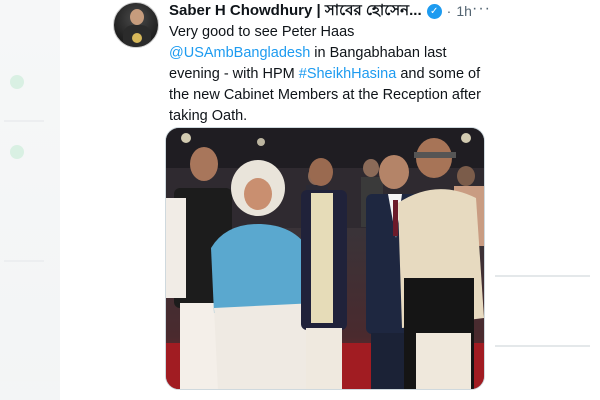  Describe the element at coordinates (464, 11) in the screenshot. I see `tweet-timestamp: 1h` at that location.